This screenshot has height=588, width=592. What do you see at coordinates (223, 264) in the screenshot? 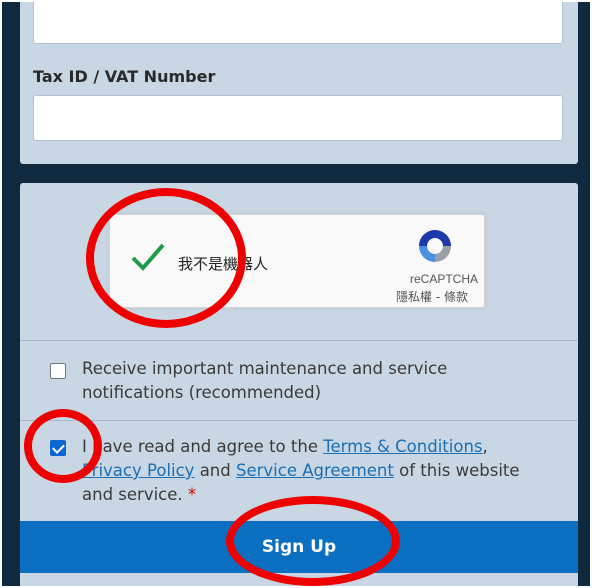
I see `recaptcha-label: 我不是機器人` at bounding box center [223, 264].